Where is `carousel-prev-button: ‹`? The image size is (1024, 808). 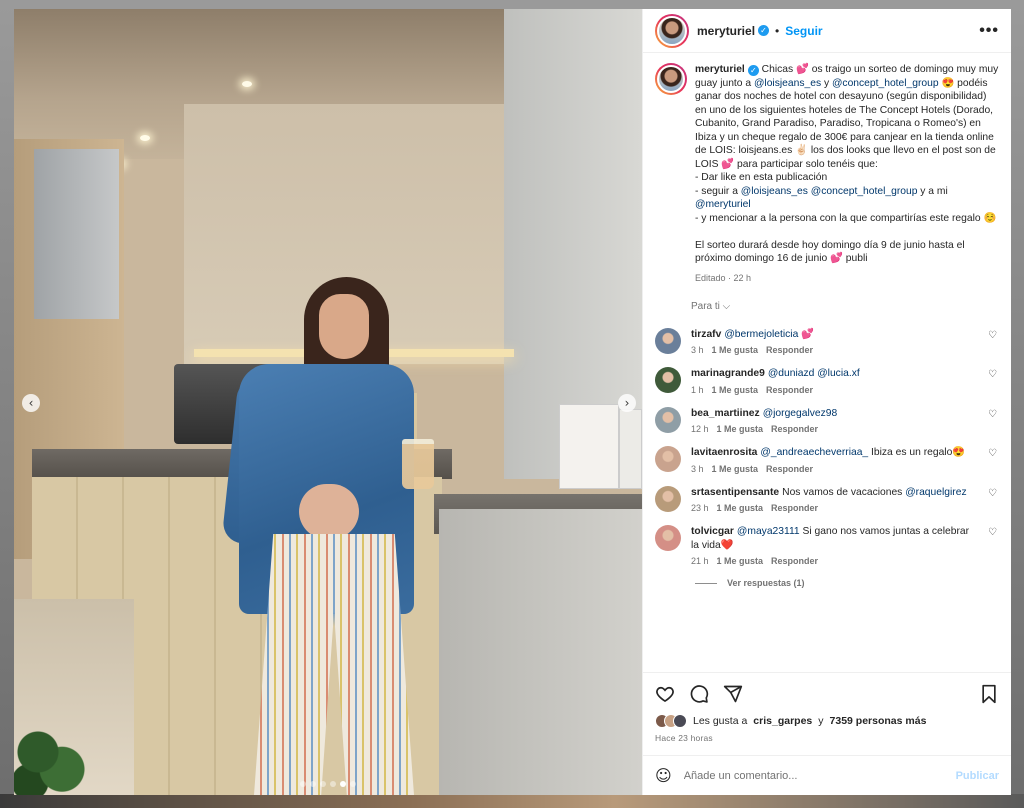
carousel-prev-button: ‹ is located at coordinates (31, 403).